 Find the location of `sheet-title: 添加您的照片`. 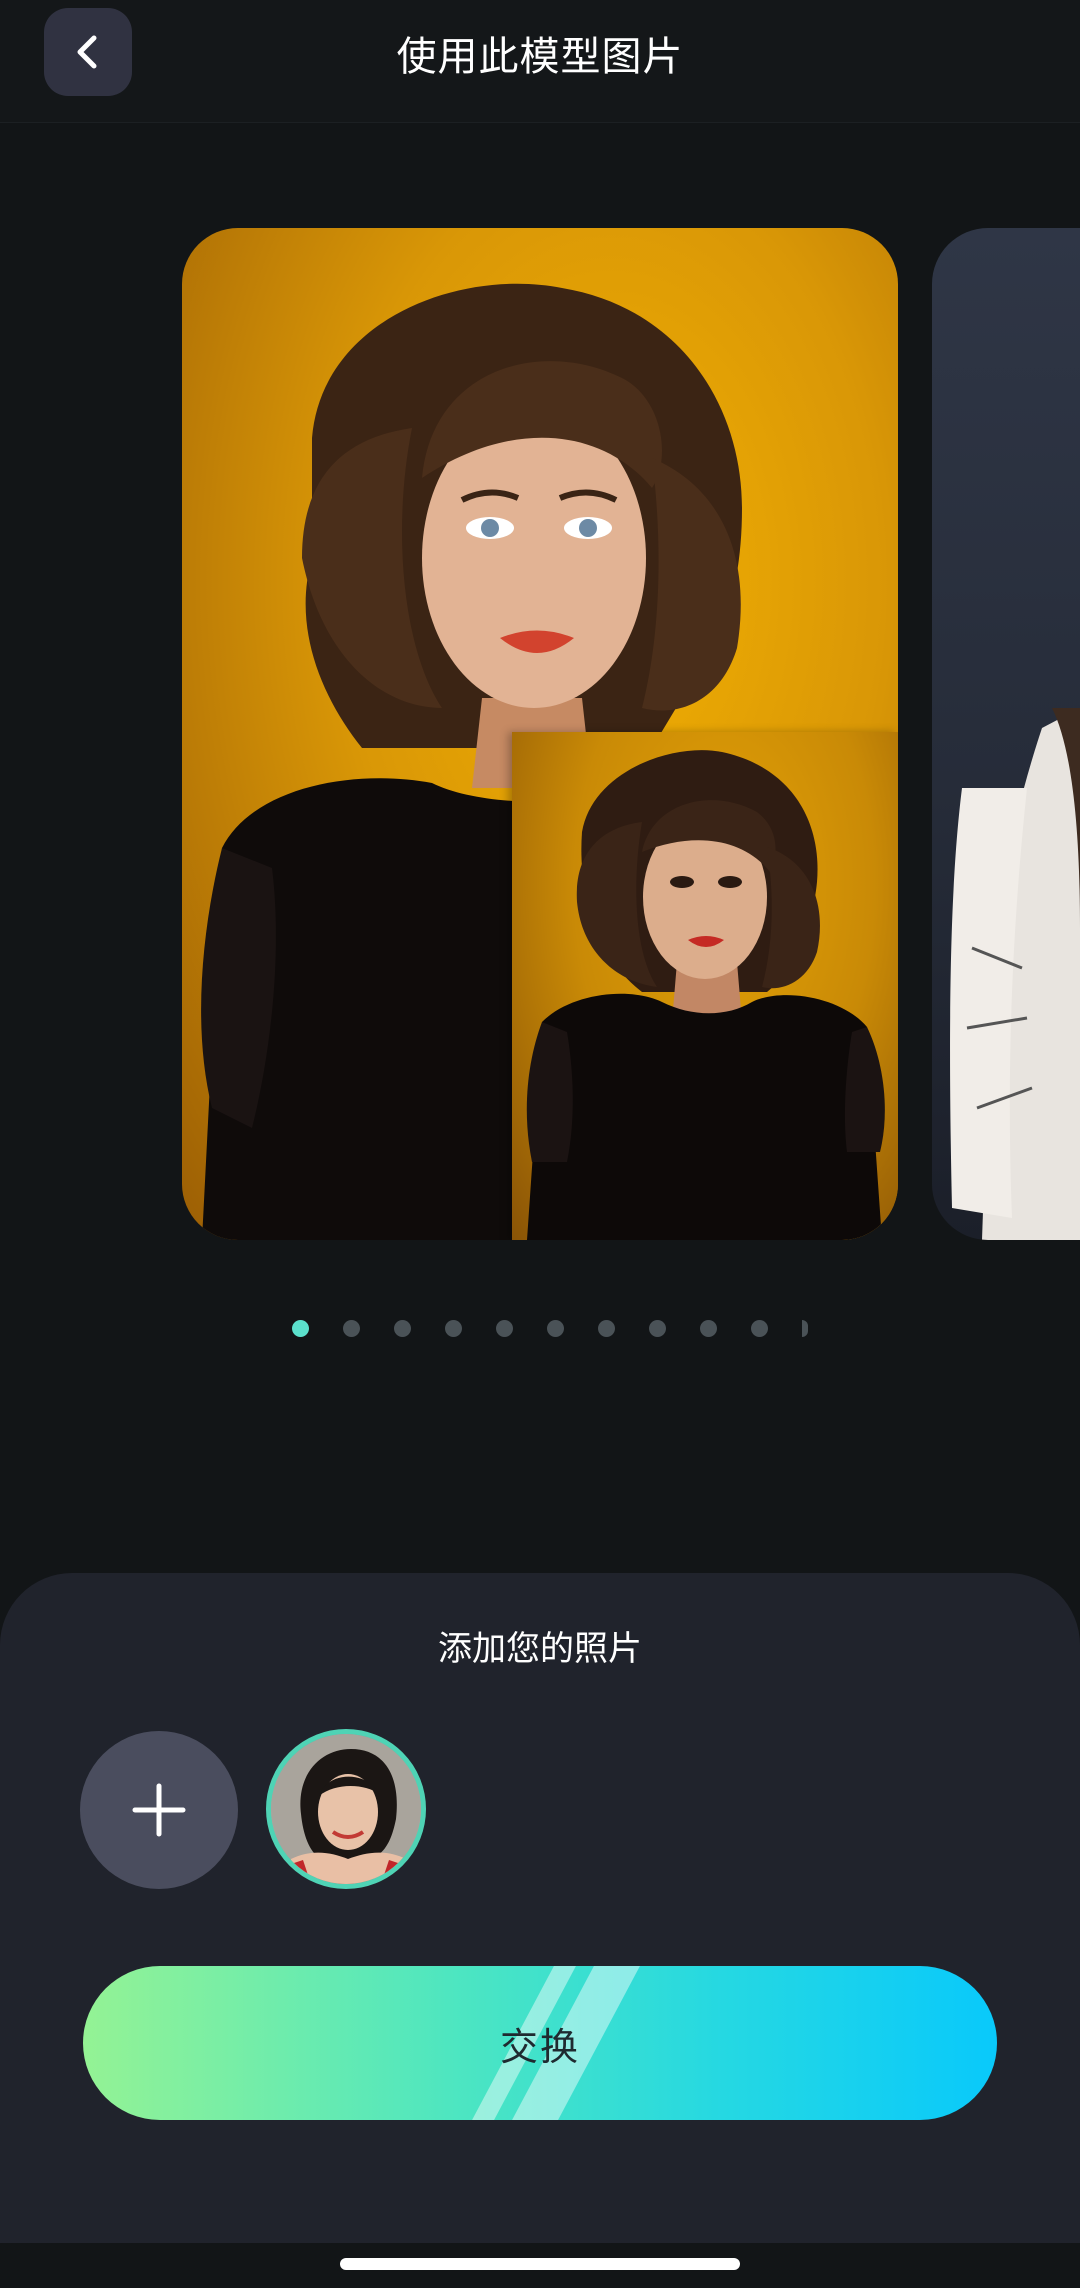

sheet-title: 添加您的照片 is located at coordinates (540, 1649).